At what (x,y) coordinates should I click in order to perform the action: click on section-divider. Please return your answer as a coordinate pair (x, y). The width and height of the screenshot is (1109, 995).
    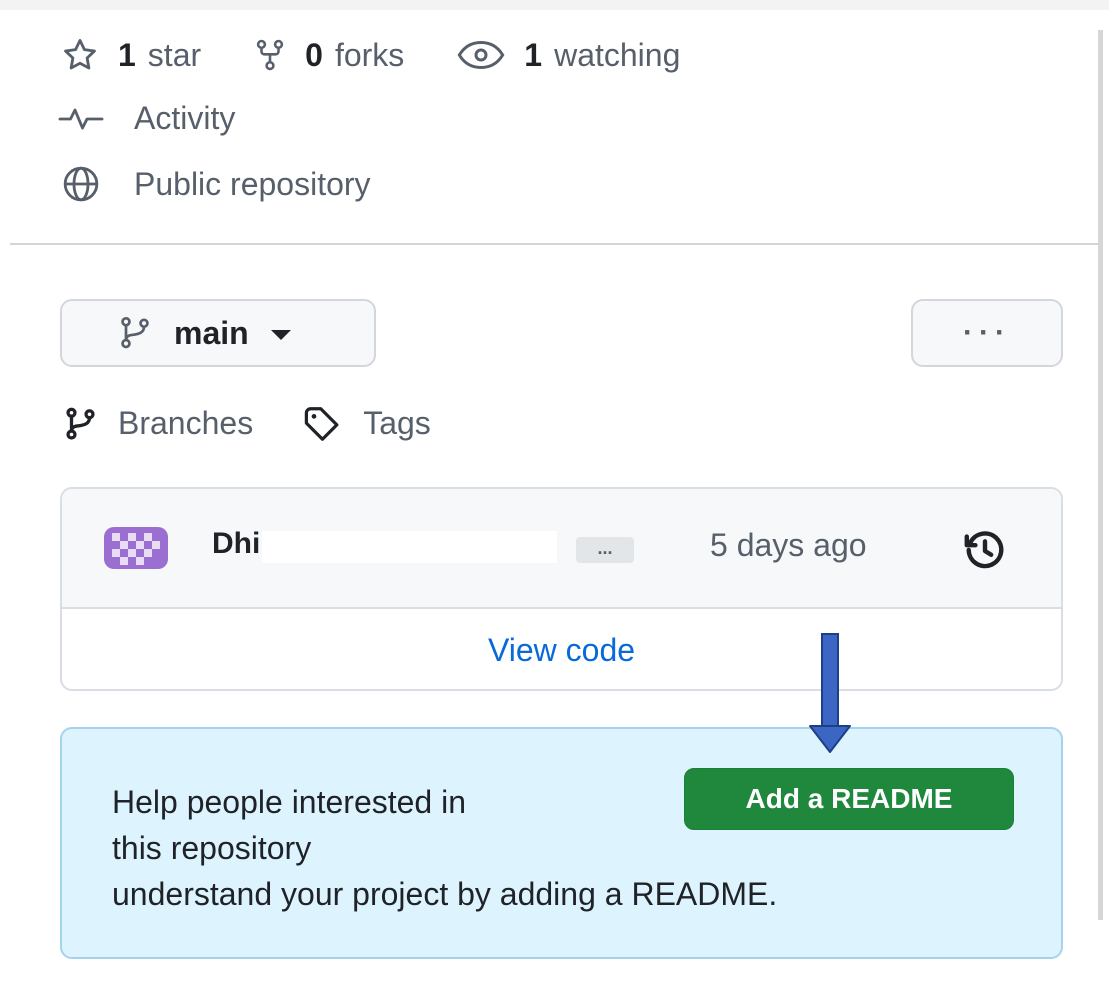
    Looking at the image, I should click on (555, 244).